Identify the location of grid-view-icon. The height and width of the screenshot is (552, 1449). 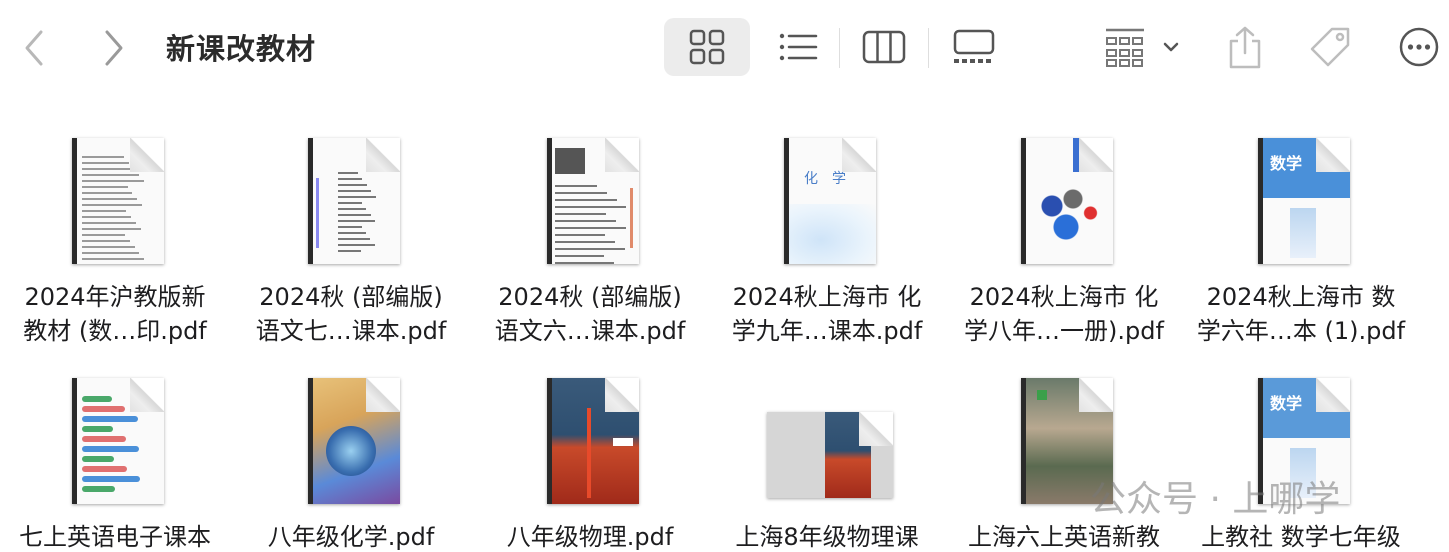
(707, 47).